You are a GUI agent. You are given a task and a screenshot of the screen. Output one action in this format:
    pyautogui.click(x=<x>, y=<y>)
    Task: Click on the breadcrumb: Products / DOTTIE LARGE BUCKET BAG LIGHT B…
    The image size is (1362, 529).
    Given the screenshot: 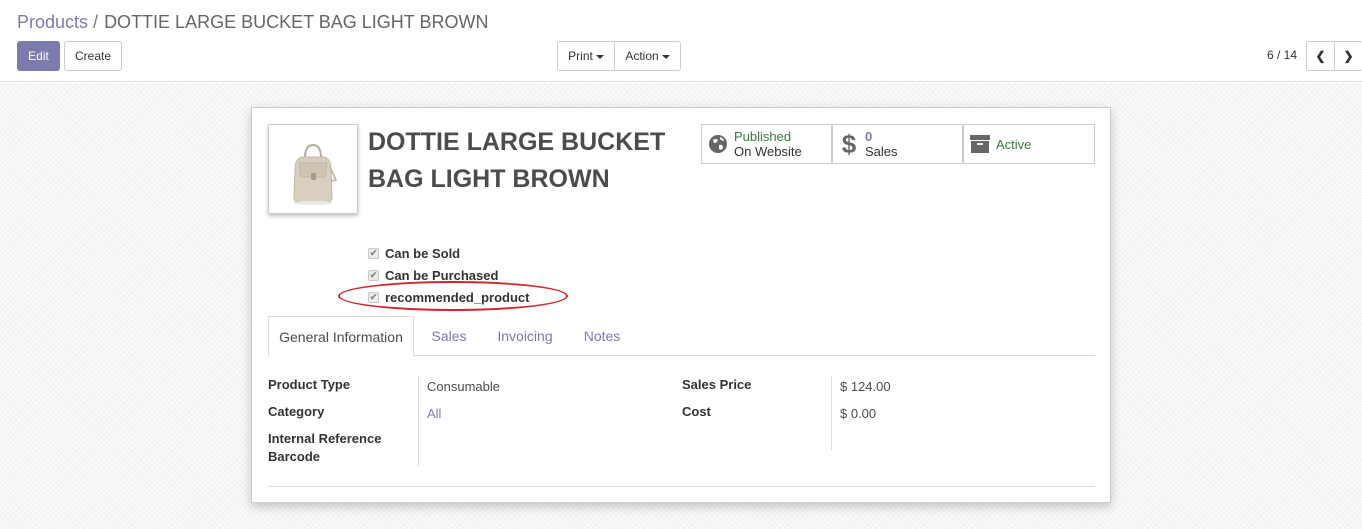 What is the action you would take?
    pyautogui.click(x=252, y=22)
    